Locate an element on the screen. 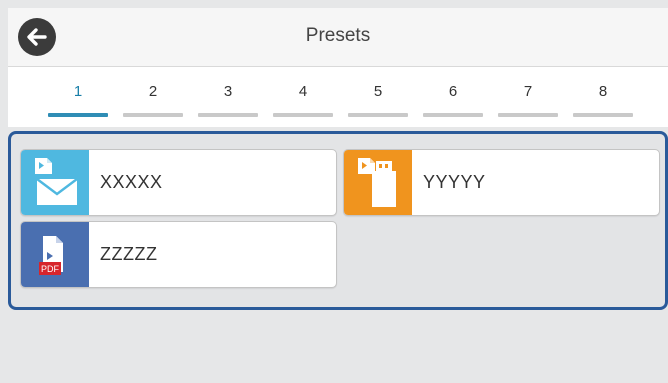  tab-label: 5 is located at coordinates (378, 91).